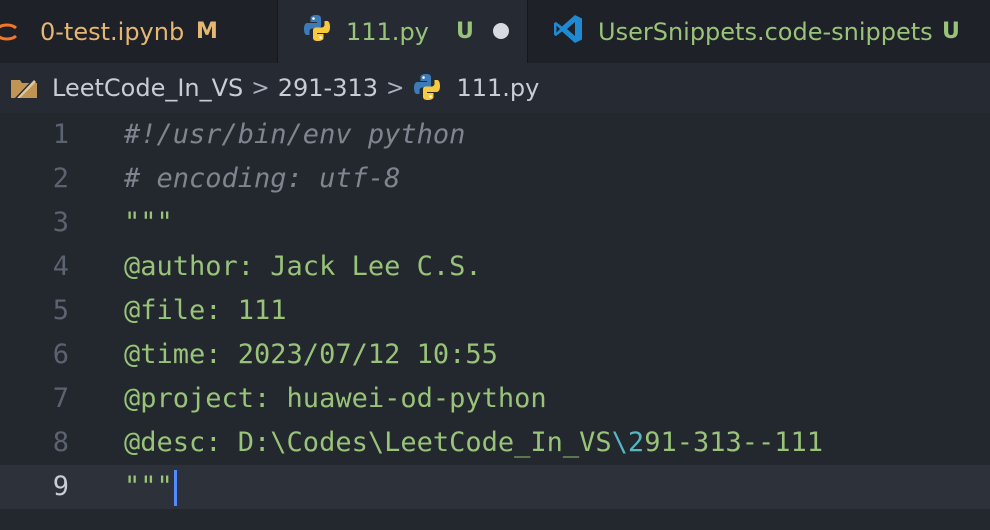 The height and width of the screenshot is (530, 990). I want to click on tab-usersnippets: UserSnippets.code-snippets U, so click(759, 31).